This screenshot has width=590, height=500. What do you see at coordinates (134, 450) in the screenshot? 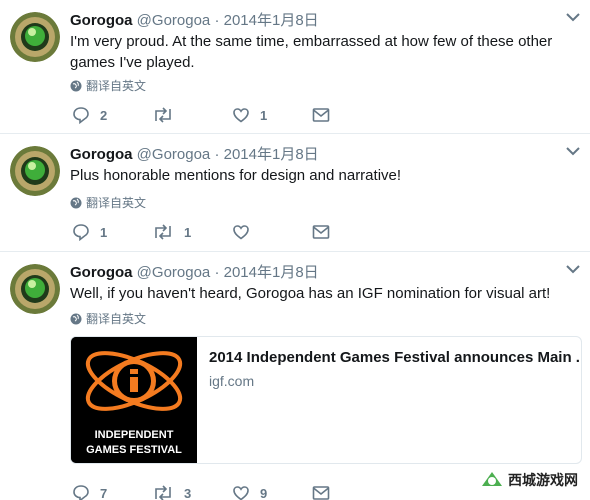
I see `logo-line-2: GAMES FESTIVAL` at bounding box center [134, 450].